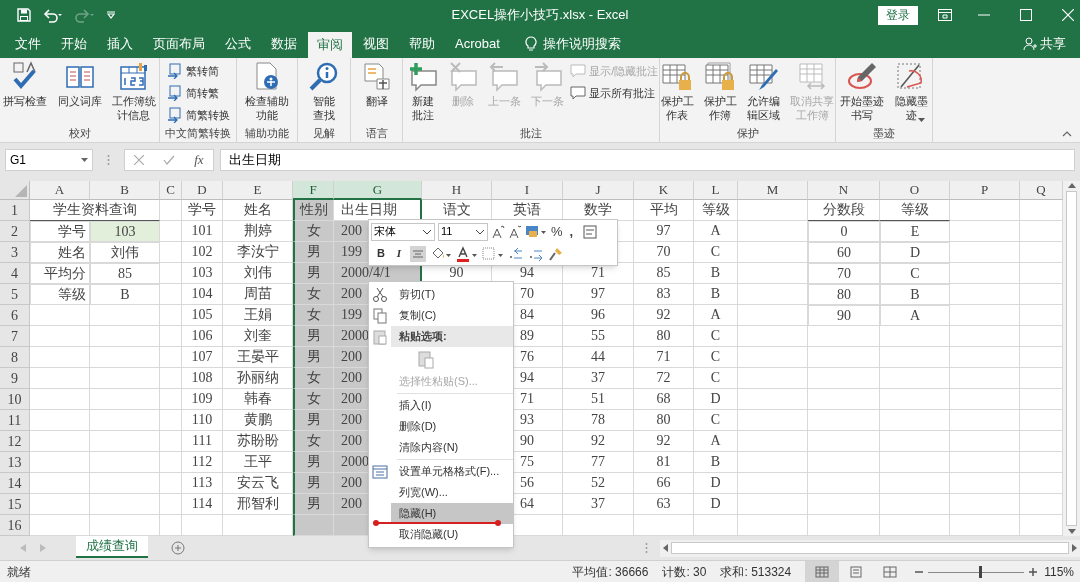 This screenshot has height=582, width=1080. Describe the element at coordinates (258, 273) in the screenshot. I see `table-cell: 刘伟` at that location.